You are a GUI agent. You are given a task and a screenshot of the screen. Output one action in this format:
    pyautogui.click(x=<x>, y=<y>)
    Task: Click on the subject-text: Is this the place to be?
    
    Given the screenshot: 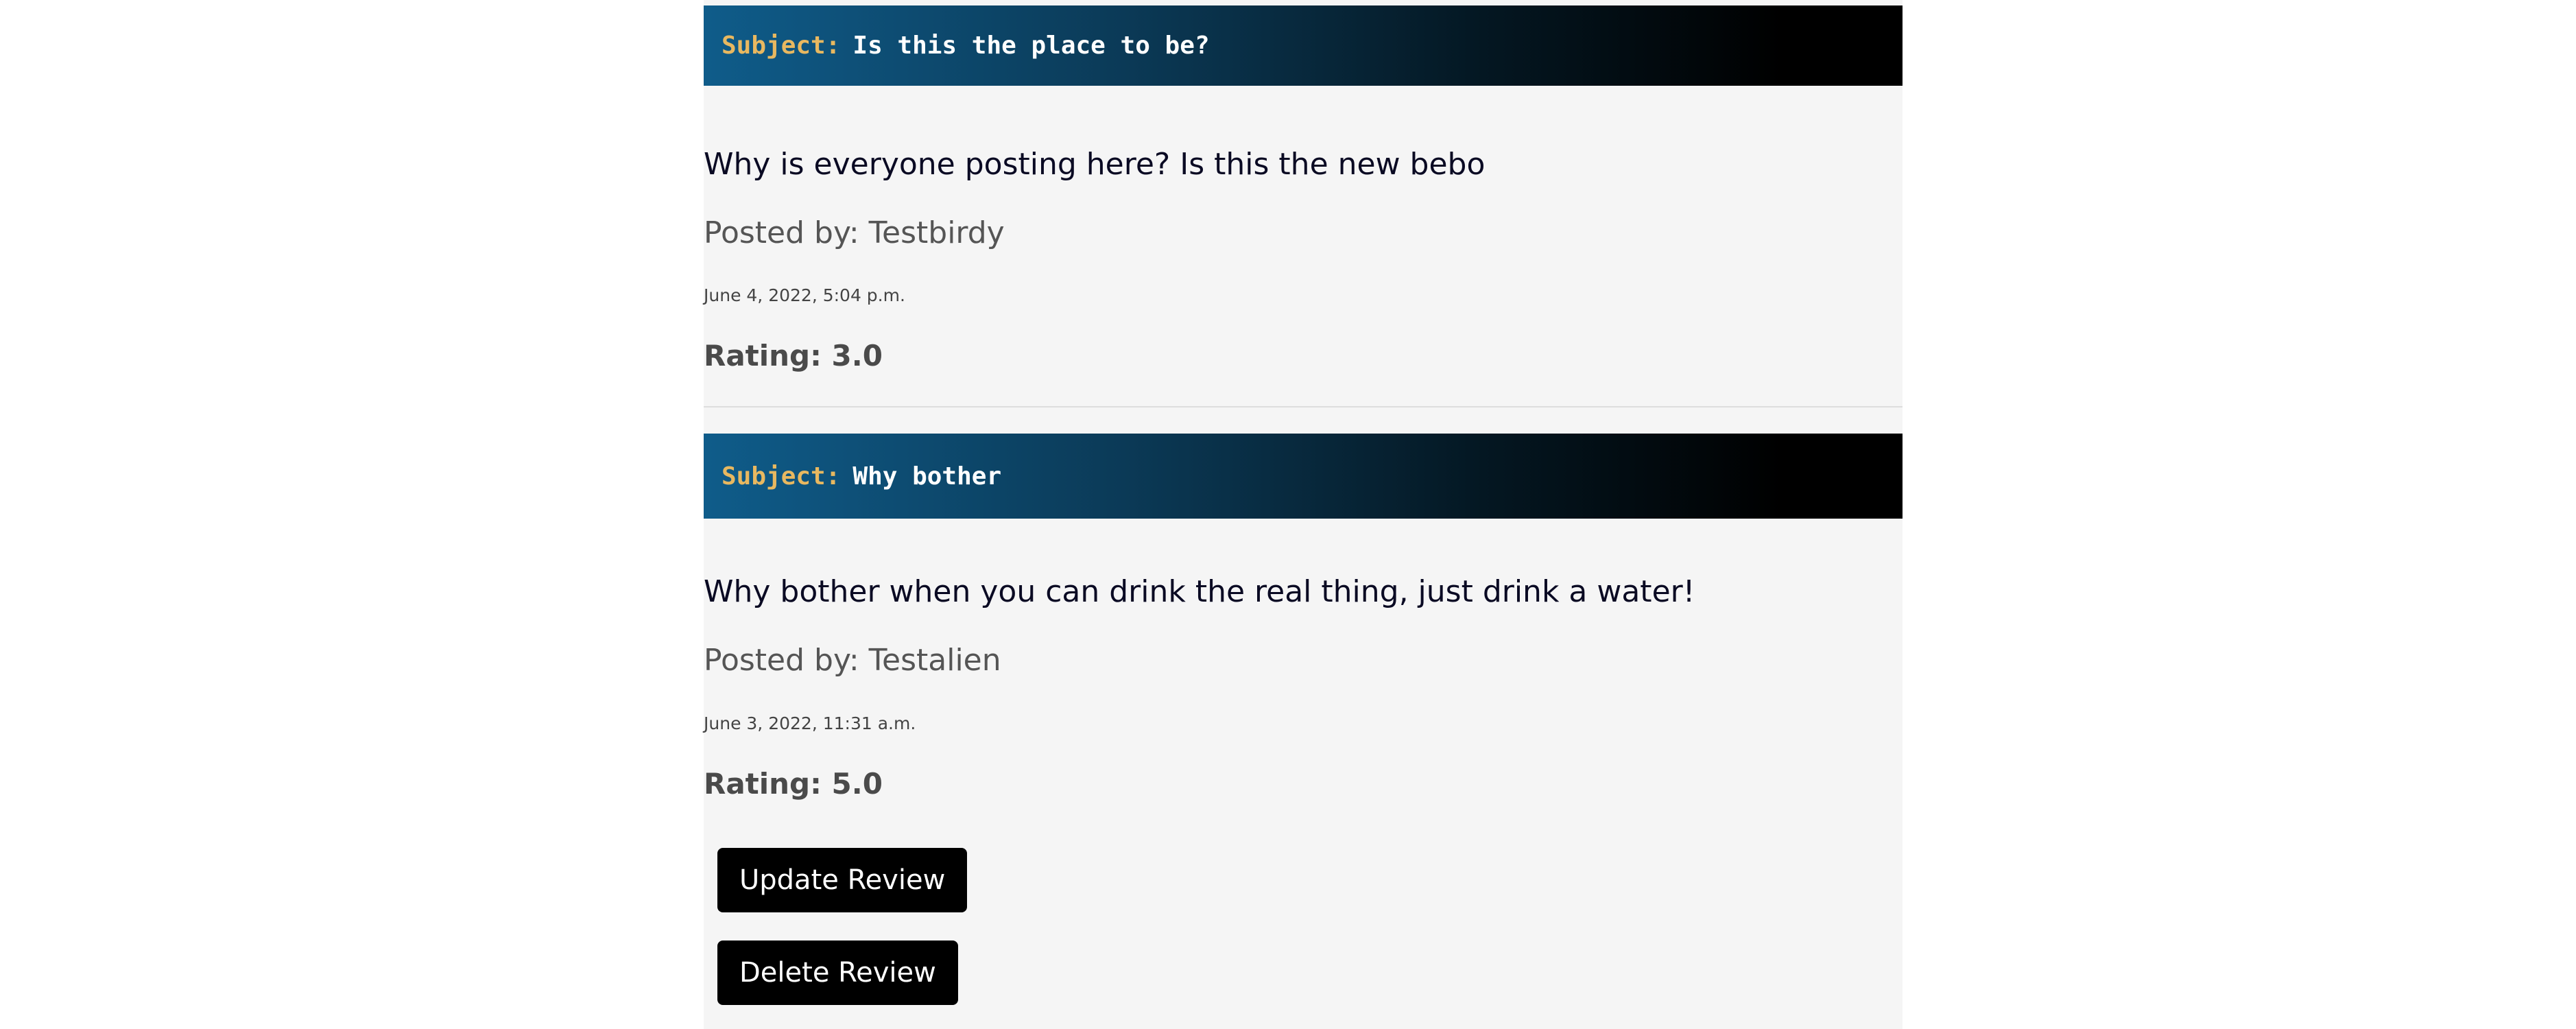 What is the action you would take?
    pyautogui.click(x=1031, y=46)
    